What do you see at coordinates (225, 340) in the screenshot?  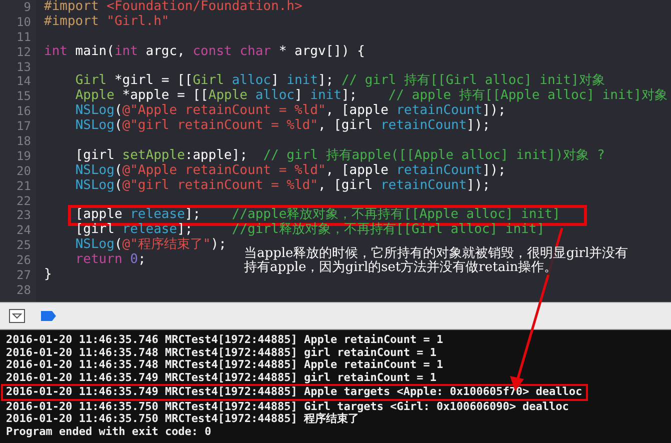 I see `console-line: 2016-01-20 11:46:35.746 MRCTest4[1972:44885] Apple retainCount = 1` at bounding box center [225, 340].